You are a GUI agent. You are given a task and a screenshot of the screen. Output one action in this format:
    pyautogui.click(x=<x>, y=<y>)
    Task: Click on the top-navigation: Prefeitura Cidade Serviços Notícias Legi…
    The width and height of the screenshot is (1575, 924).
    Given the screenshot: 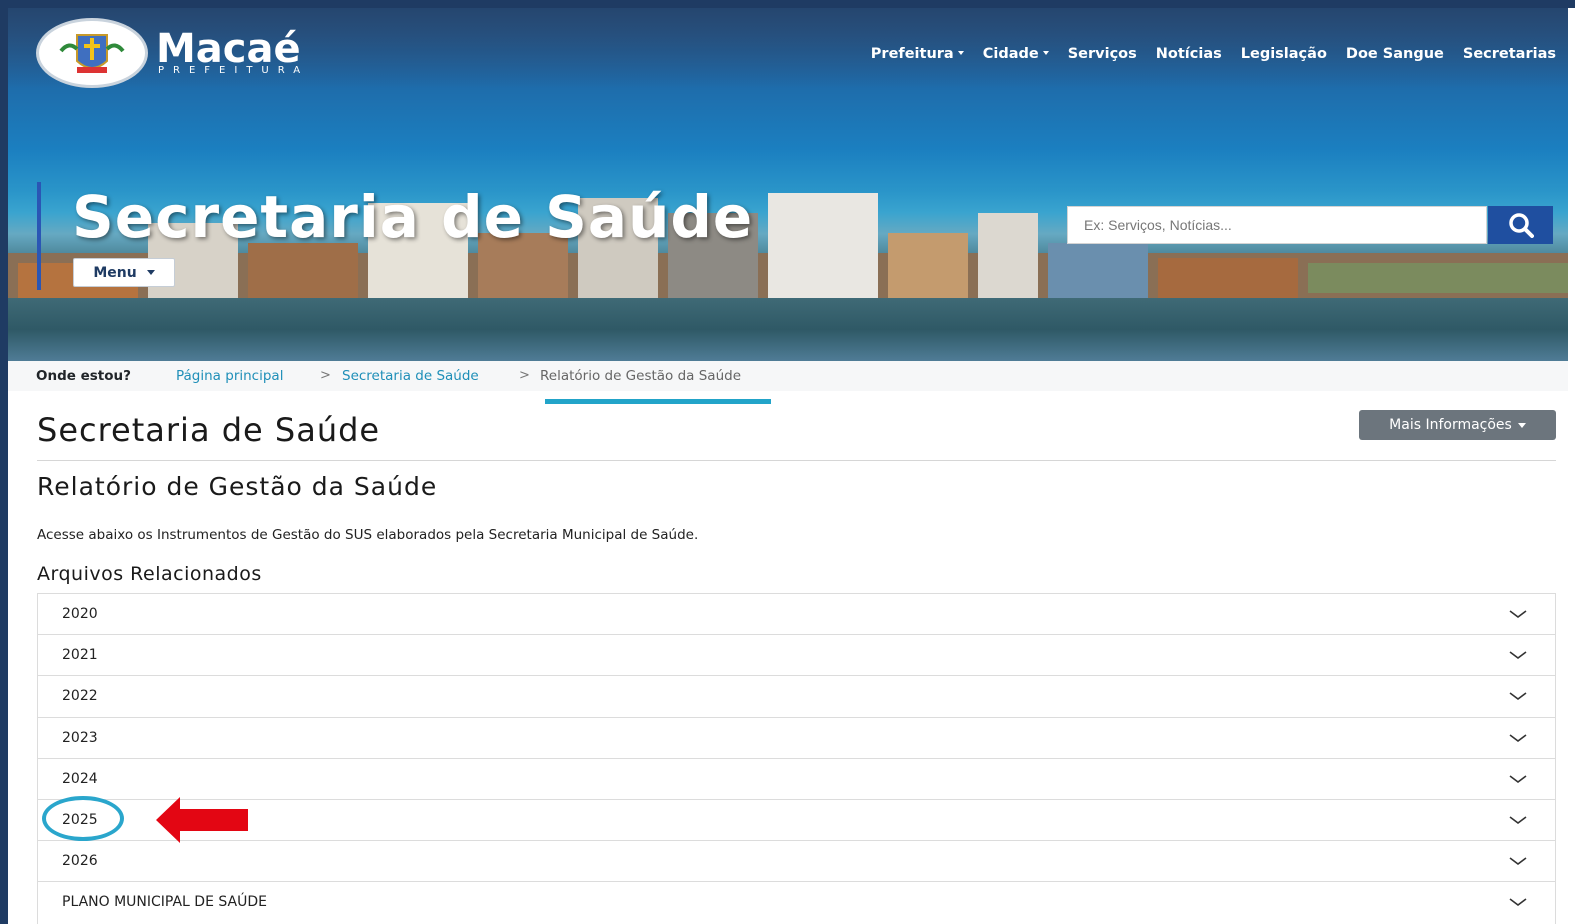 What is the action you would take?
    pyautogui.click(x=1204, y=54)
    